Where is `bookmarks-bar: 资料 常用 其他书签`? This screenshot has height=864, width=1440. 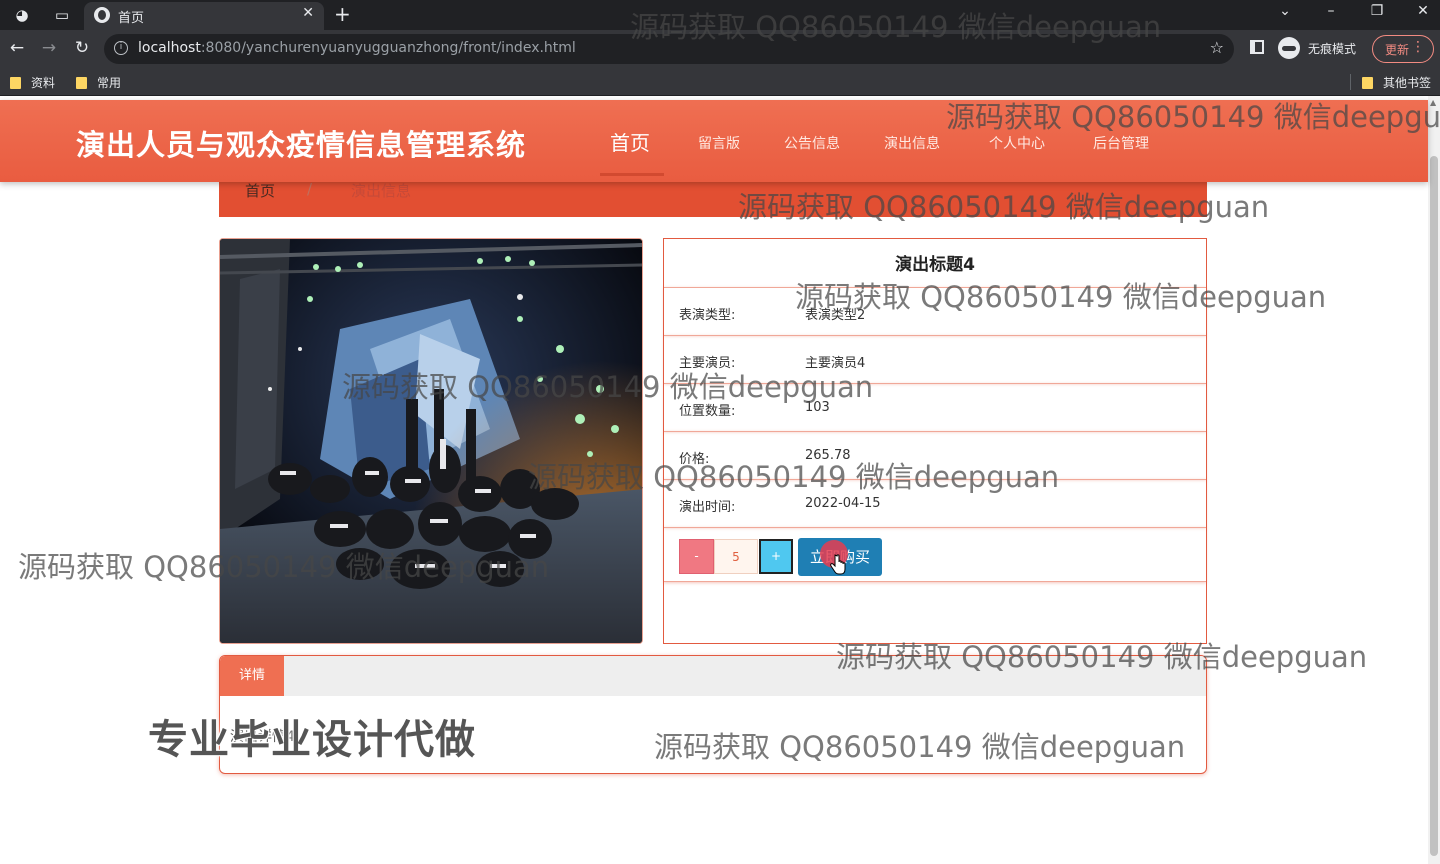
bookmarks-bar: 资料 常用 其他书签 is located at coordinates (720, 82).